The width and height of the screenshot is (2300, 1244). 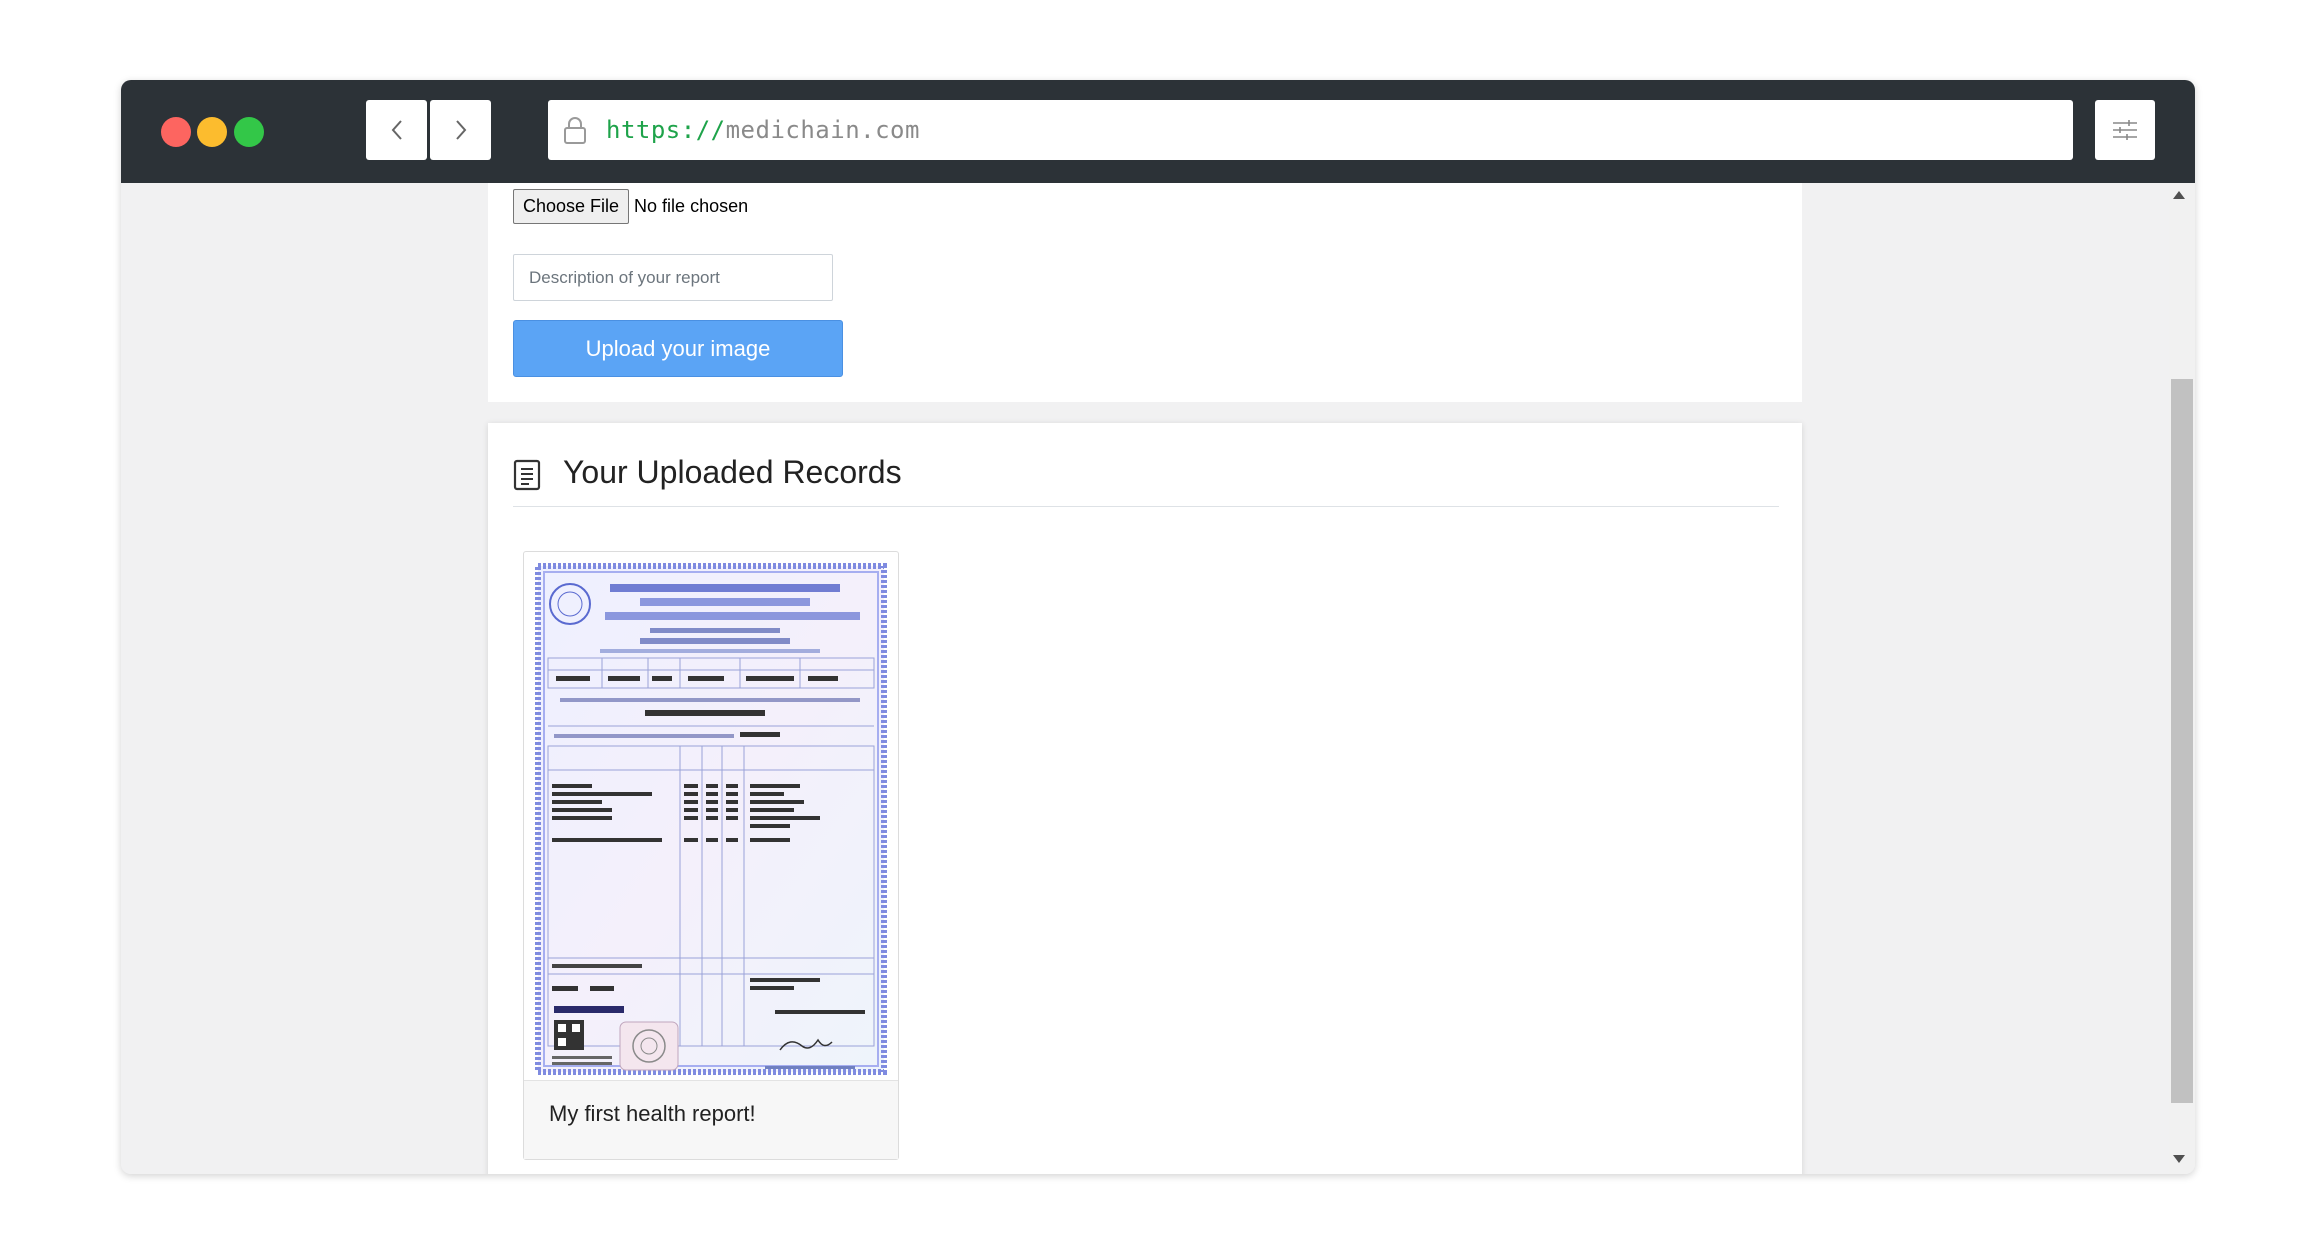 I want to click on file-status-text: No file chosen, so click(x=691, y=206).